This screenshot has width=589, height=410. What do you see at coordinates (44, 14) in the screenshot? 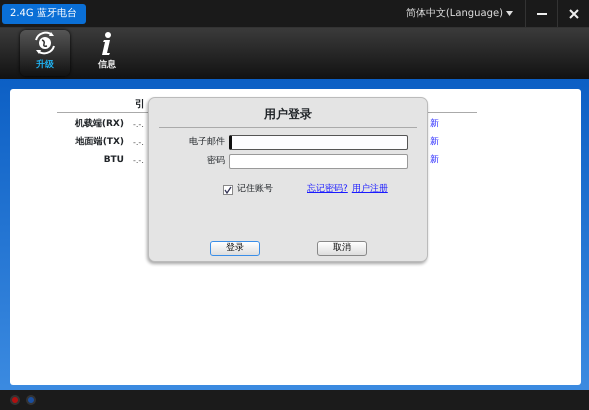
I see `app-title: 2.4G 蓝牙电台` at bounding box center [44, 14].